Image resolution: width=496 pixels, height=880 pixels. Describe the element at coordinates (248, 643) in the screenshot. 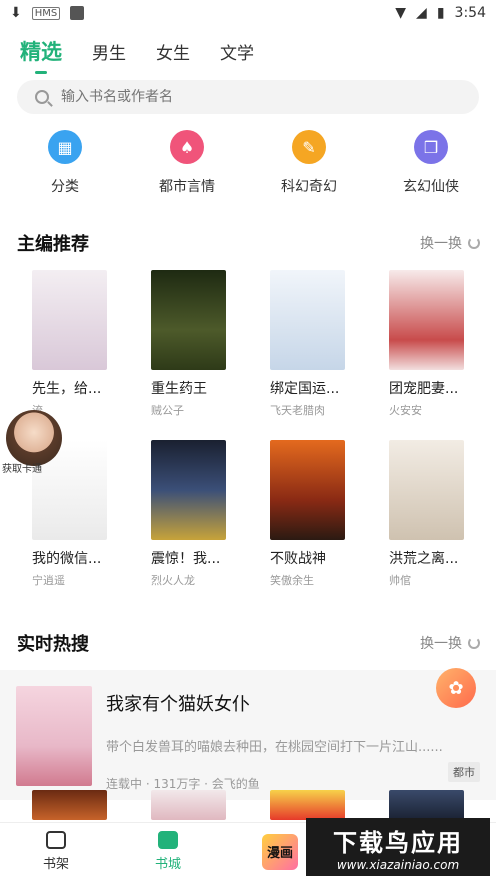

I see `hot-section-header: 实时热搜 换一换` at that location.